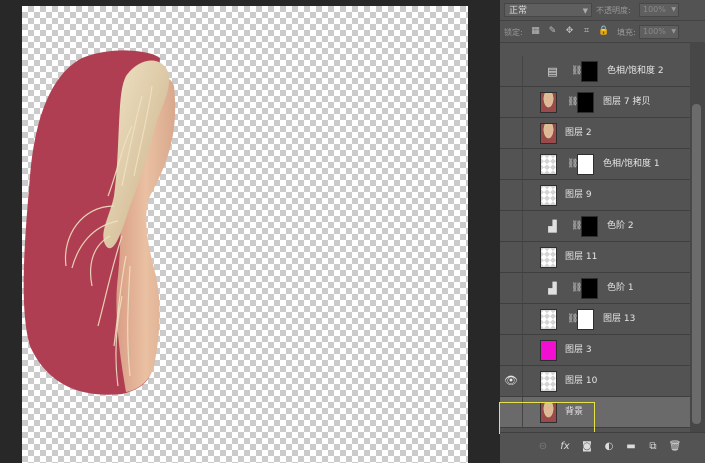 The height and width of the screenshot is (463, 705). Describe the element at coordinates (595, 350) in the screenshot. I see `layer-row: 👁 图层 3` at that location.